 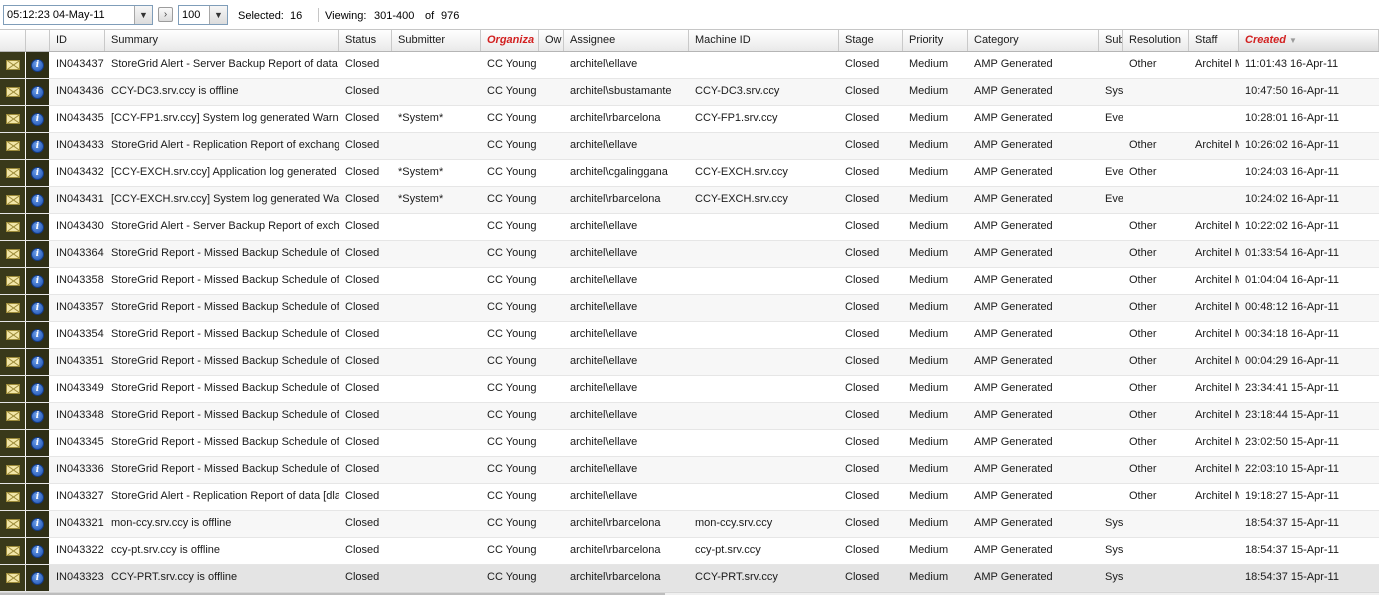 What do you see at coordinates (38, 40) in the screenshot?
I see `column-header-info` at bounding box center [38, 40].